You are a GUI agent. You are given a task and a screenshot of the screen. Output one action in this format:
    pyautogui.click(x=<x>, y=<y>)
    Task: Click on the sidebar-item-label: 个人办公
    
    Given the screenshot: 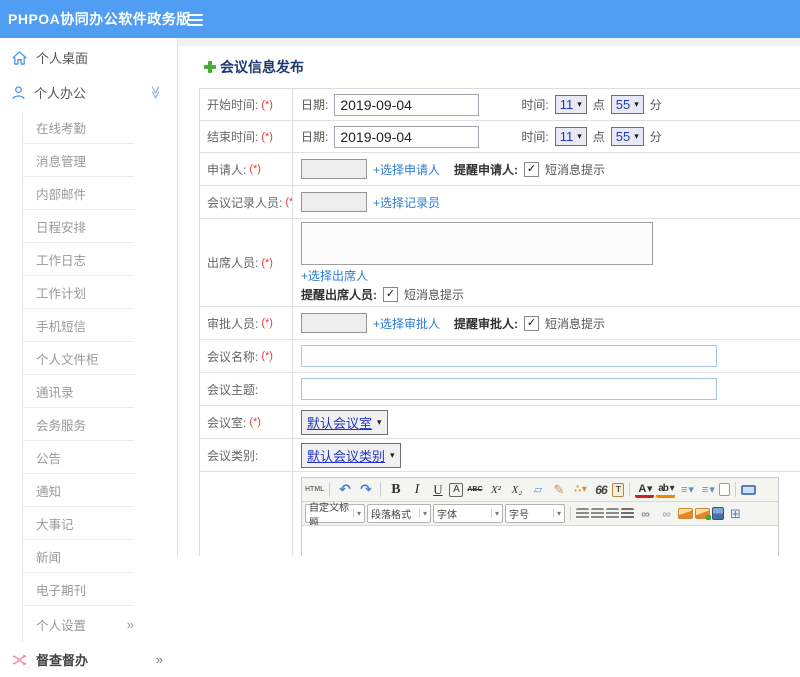 What is the action you would take?
    pyautogui.click(x=60, y=93)
    